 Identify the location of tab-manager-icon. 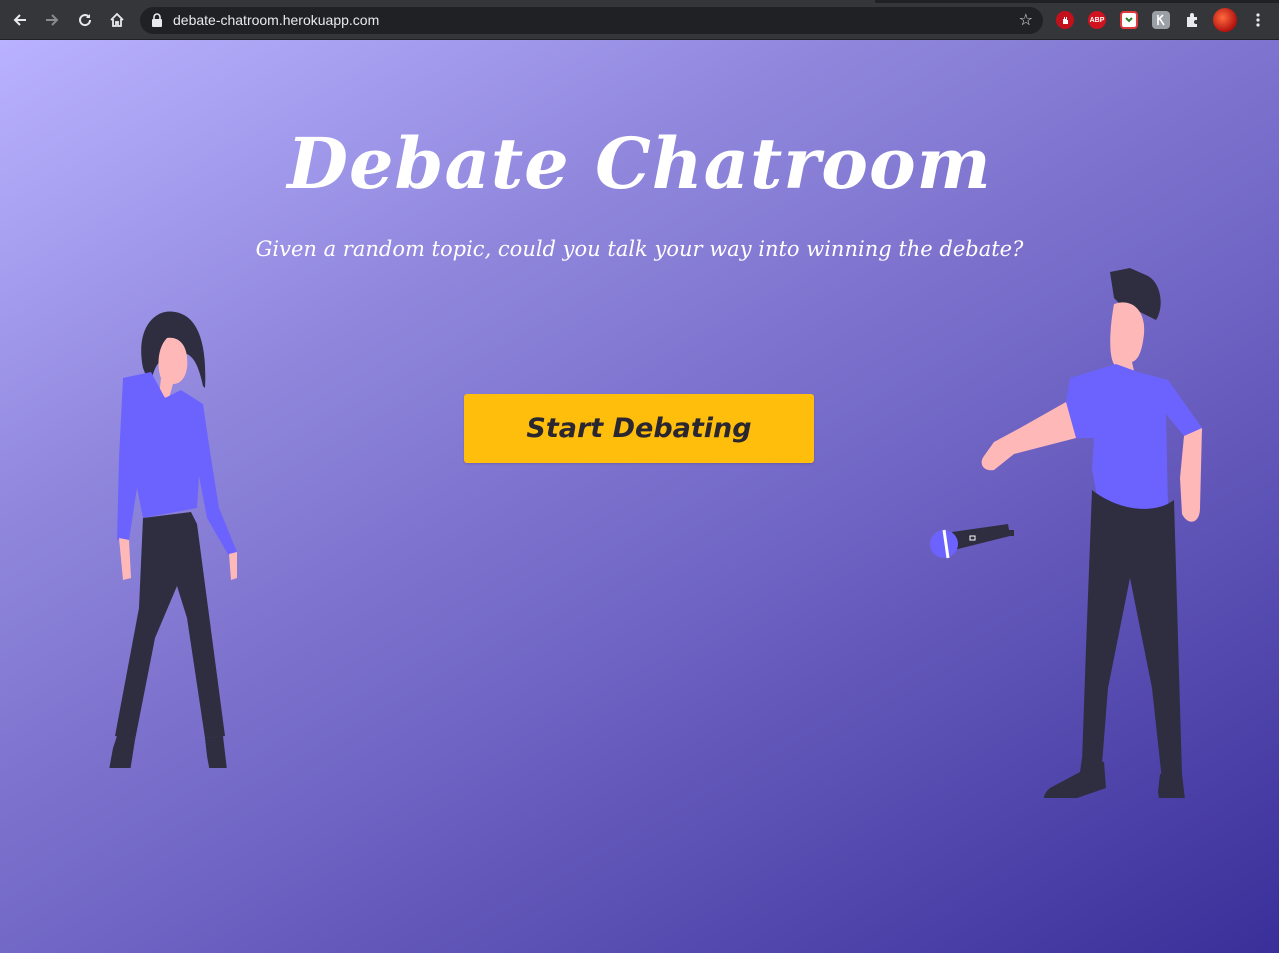
(1161, 20).